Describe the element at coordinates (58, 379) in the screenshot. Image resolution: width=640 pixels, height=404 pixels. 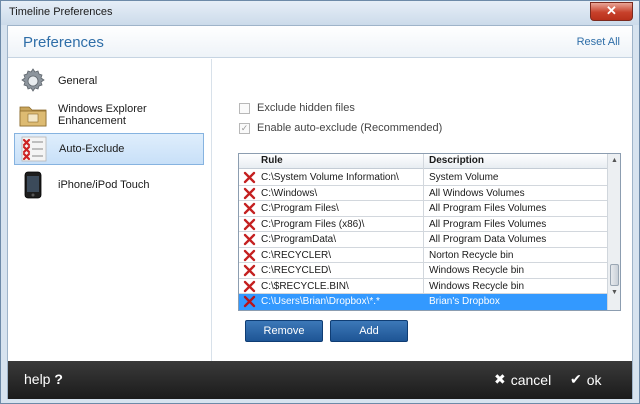
I see `help-question-icon: ?` at that location.